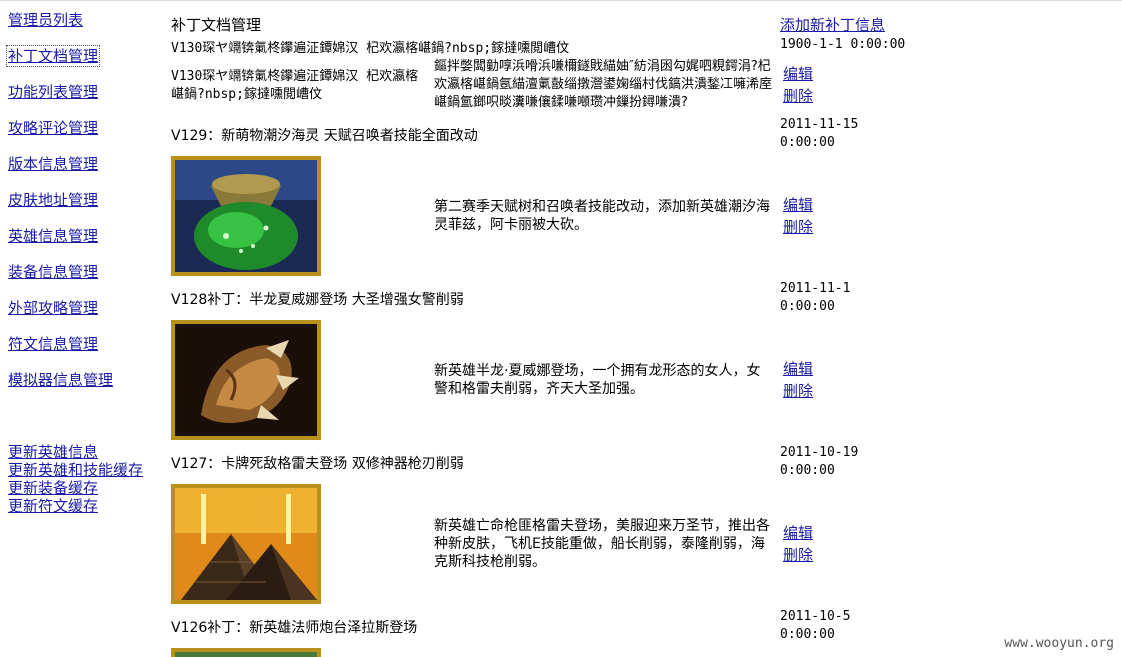 The width and height of the screenshot is (1122, 657). What do you see at coordinates (815, 616) in the screenshot?
I see `patch-date: 2011-10-5` at bounding box center [815, 616].